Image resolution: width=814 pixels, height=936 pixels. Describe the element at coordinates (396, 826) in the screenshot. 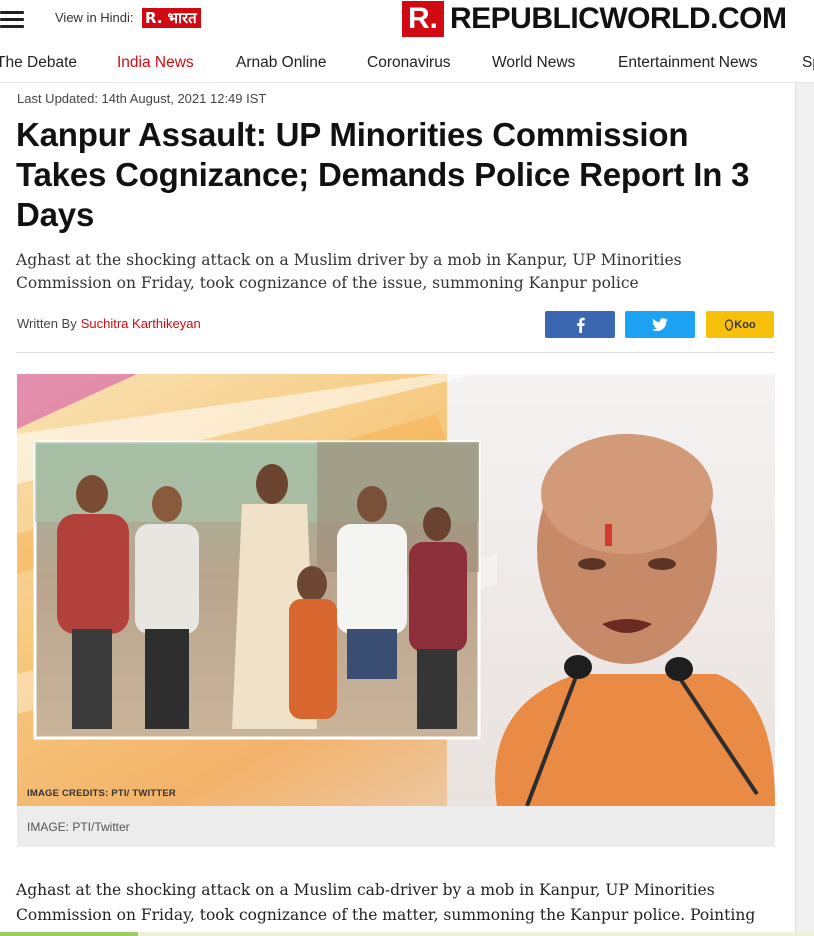

I see `image-caption-bar: IMAGE: PTI/Twitter` at that location.